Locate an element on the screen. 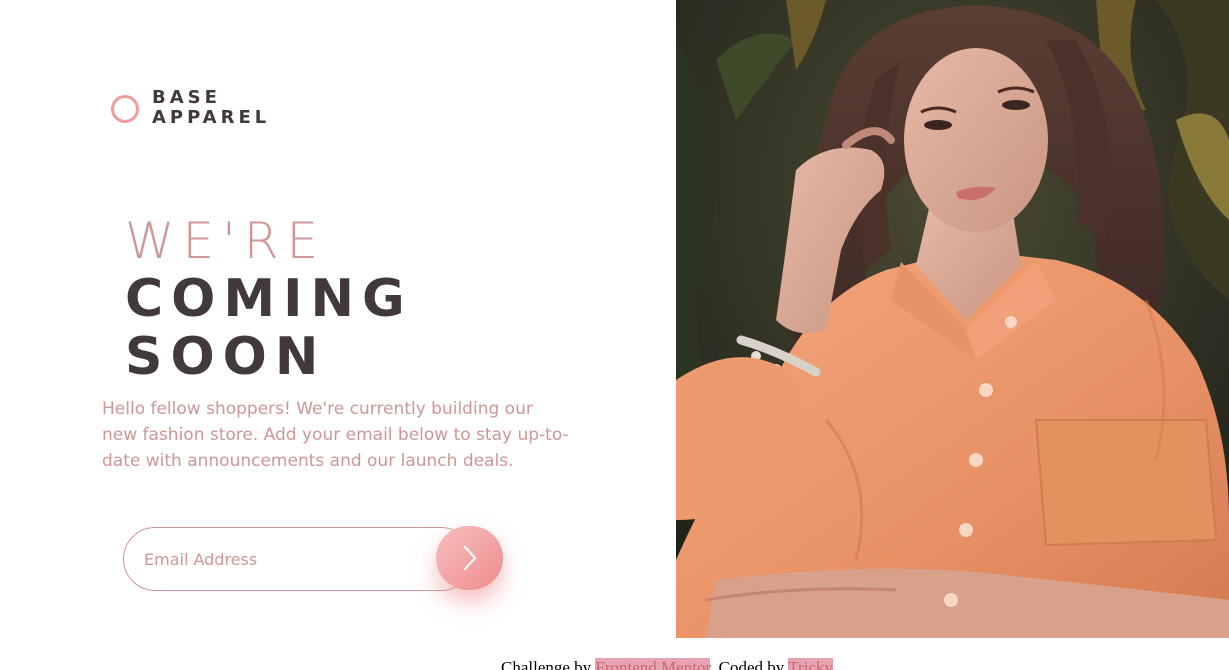 The width and height of the screenshot is (1229, 670). coded-prefix: . Coded by is located at coordinates (747, 664).